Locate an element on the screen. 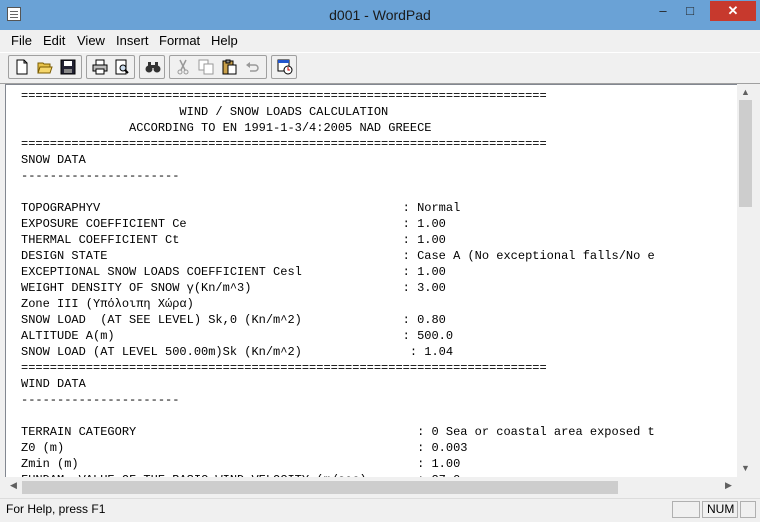  document-line: TOPOGRAPHYV : Normal is located at coordinates (241, 208).